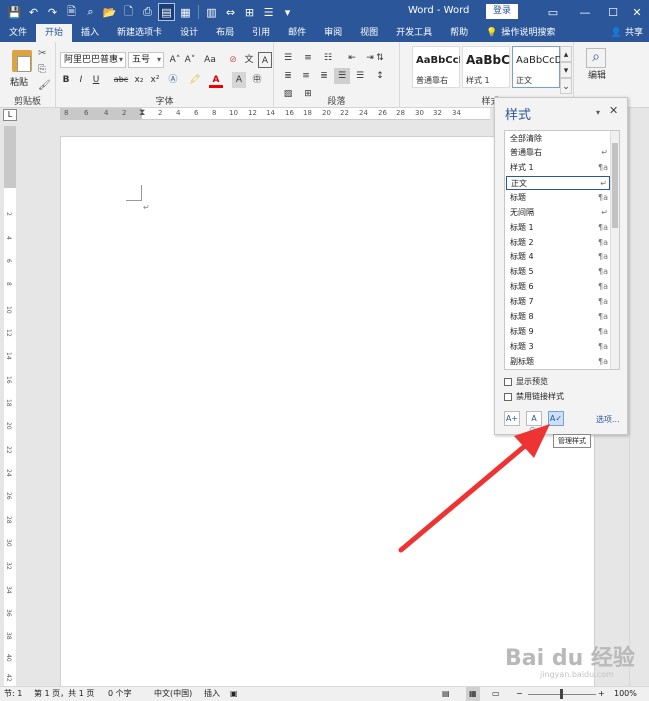 The height and width of the screenshot is (701, 649). I want to click on enclose-char-icon: ㊥, so click(257, 80).